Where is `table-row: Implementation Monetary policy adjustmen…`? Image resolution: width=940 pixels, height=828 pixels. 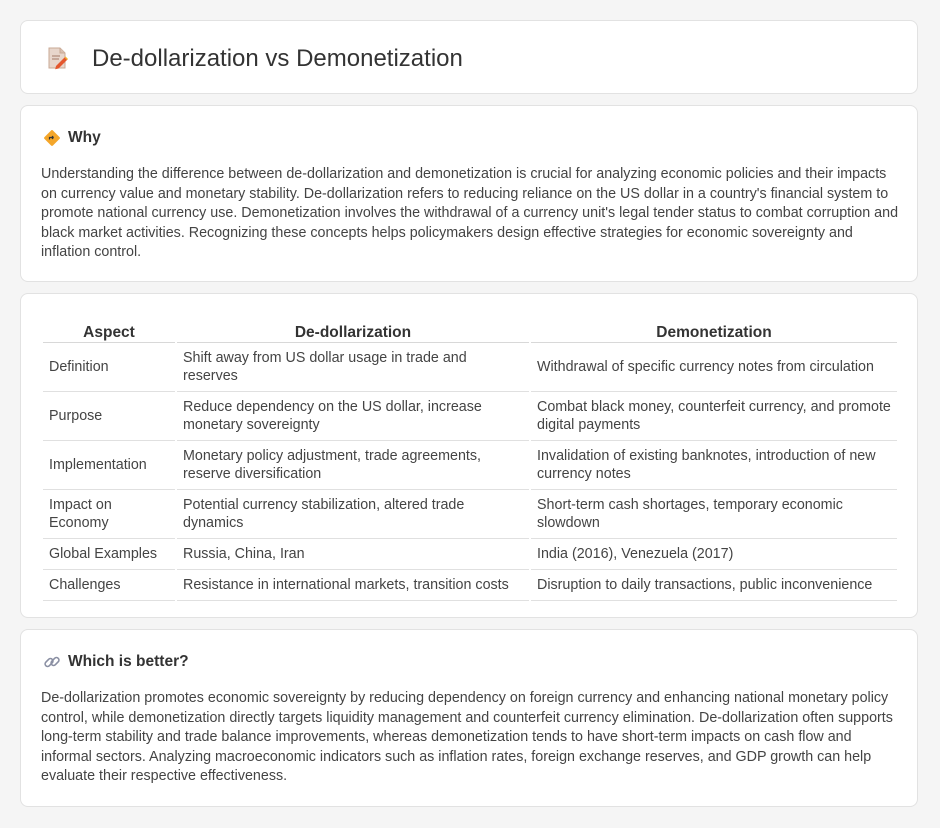
table-row: Implementation Monetary policy adjustmen… is located at coordinates (470, 465).